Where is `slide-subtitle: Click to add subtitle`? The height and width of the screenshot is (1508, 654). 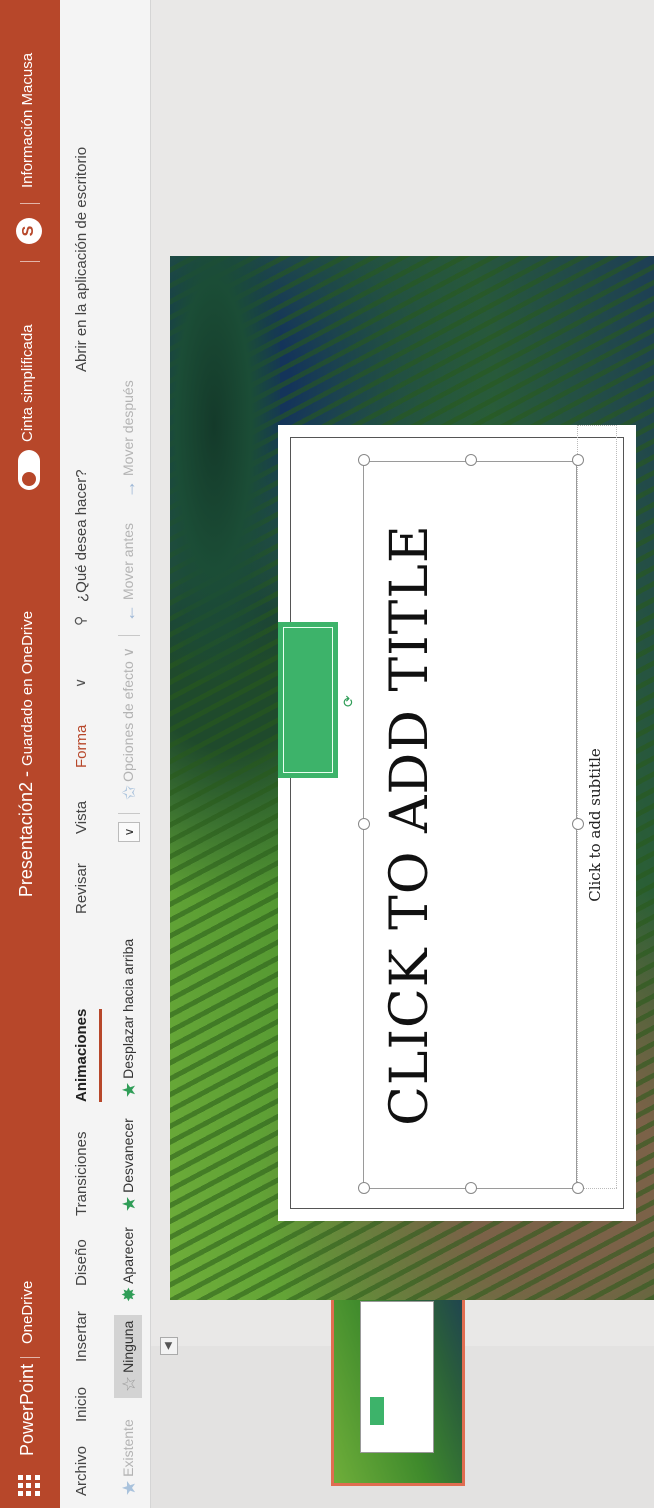 slide-subtitle: Click to add subtitle is located at coordinates (595, 825).